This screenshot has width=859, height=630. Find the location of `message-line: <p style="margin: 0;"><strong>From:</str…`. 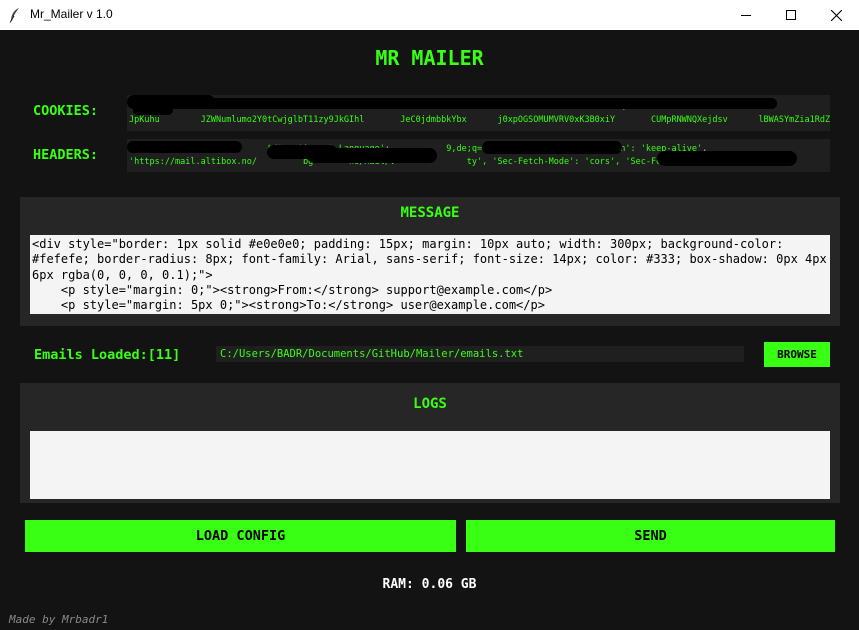

message-line: <p style="margin: 0;"><strong>From:</str… is located at coordinates (292, 289).